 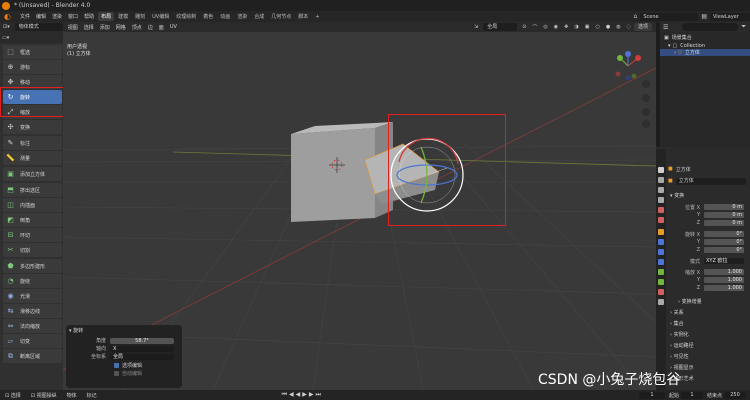 I want to click on filter-icon: ⏷, so click(x=743, y=27).